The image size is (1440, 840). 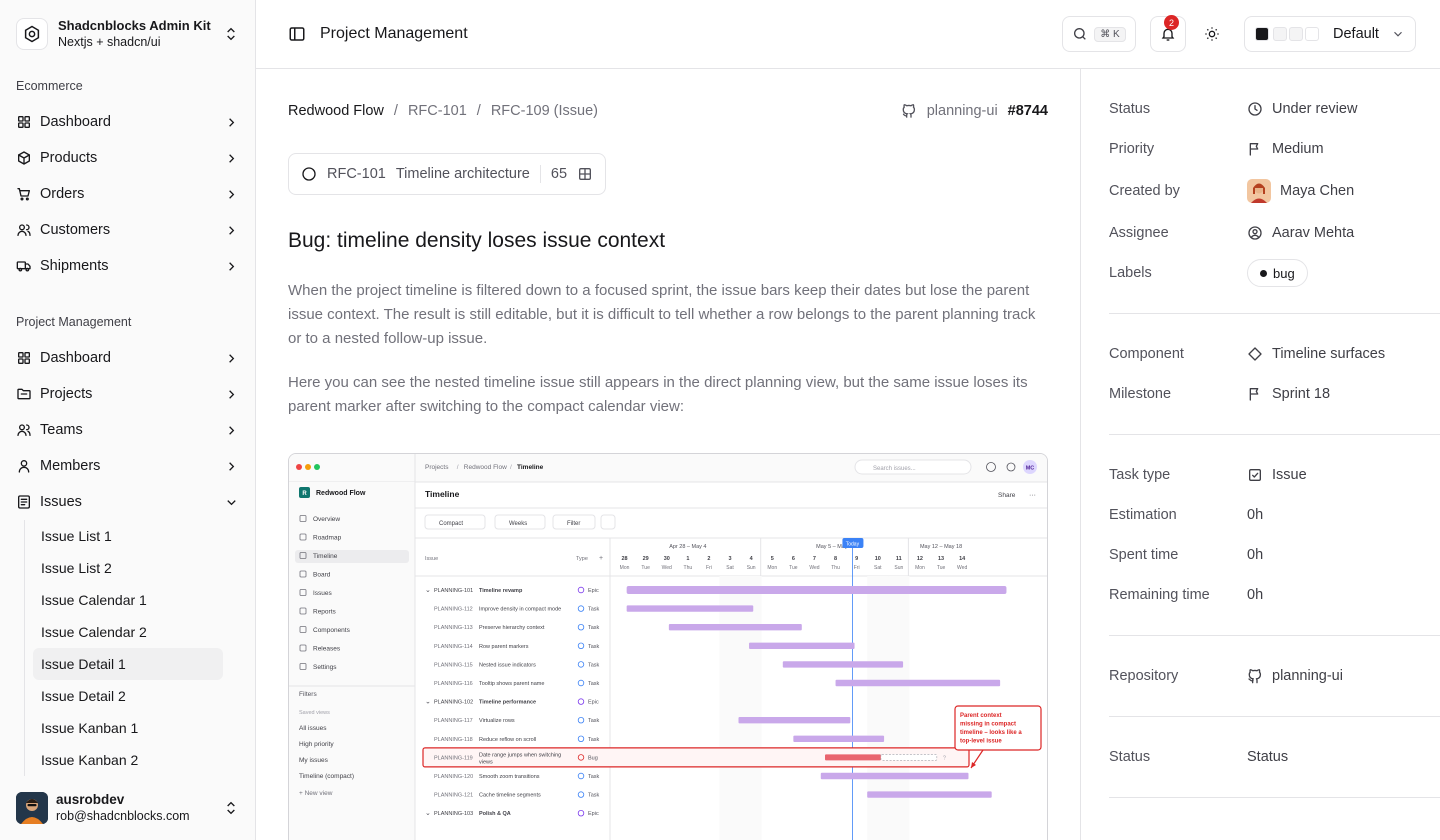 What do you see at coordinates (90, 799) in the screenshot?
I see `user-name: ausrobdev` at bounding box center [90, 799].